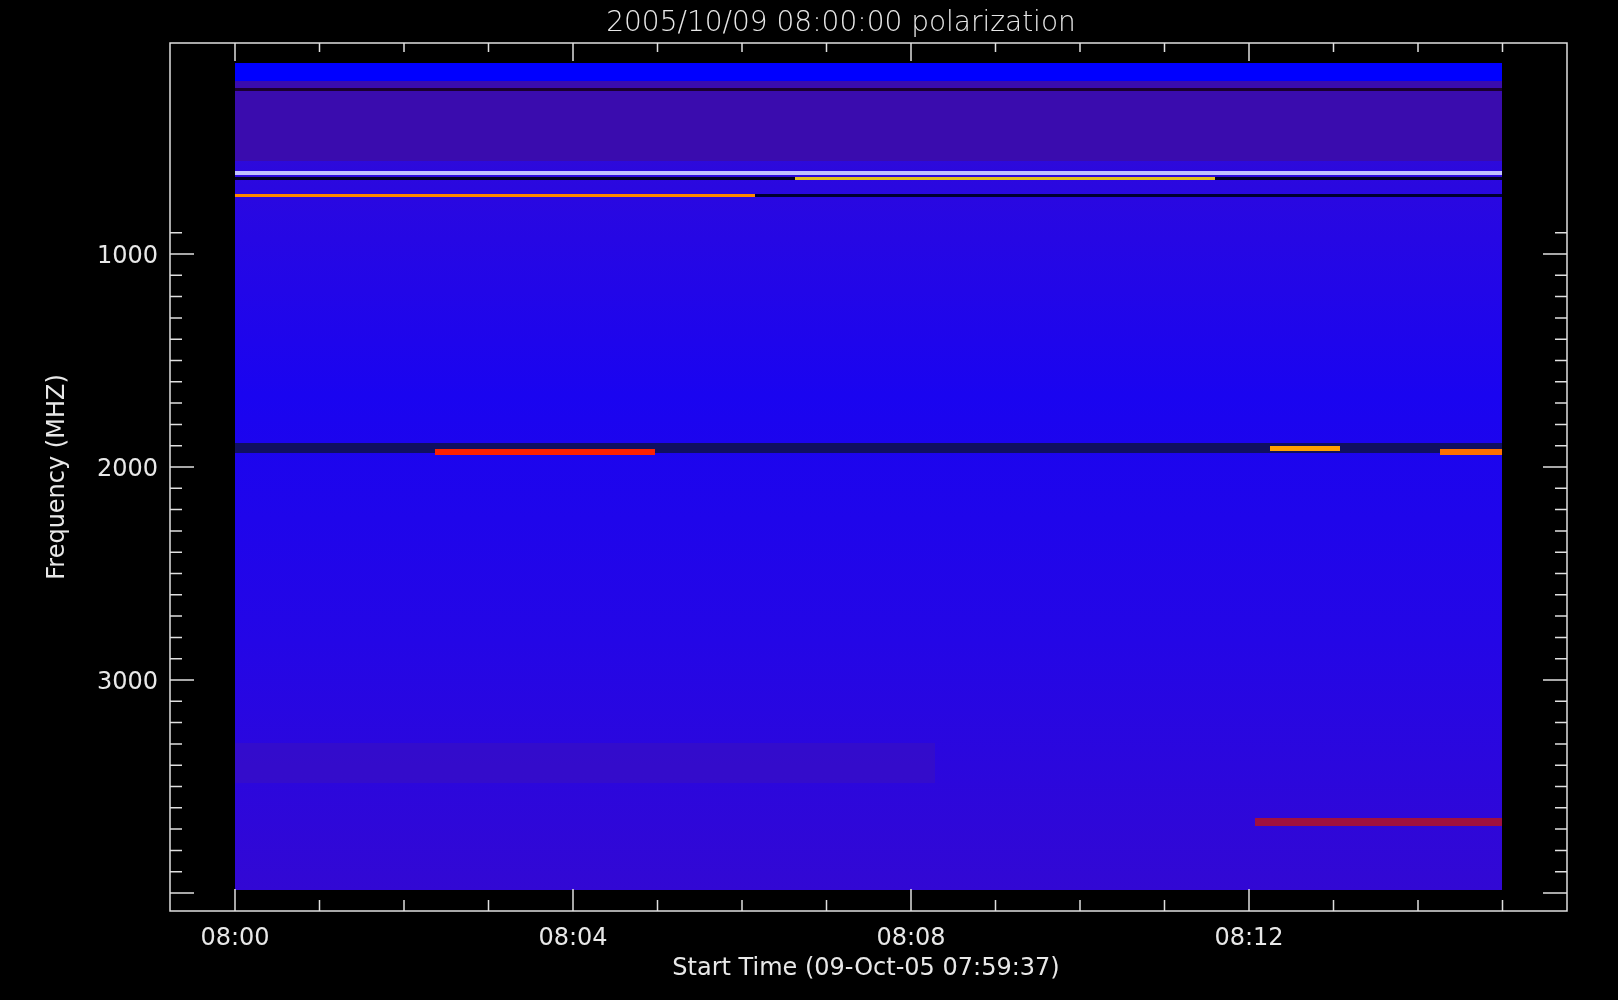  Describe the element at coordinates (56, 477) in the screenshot. I see `y-axis-label: Frequency (MHZ)` at that location.